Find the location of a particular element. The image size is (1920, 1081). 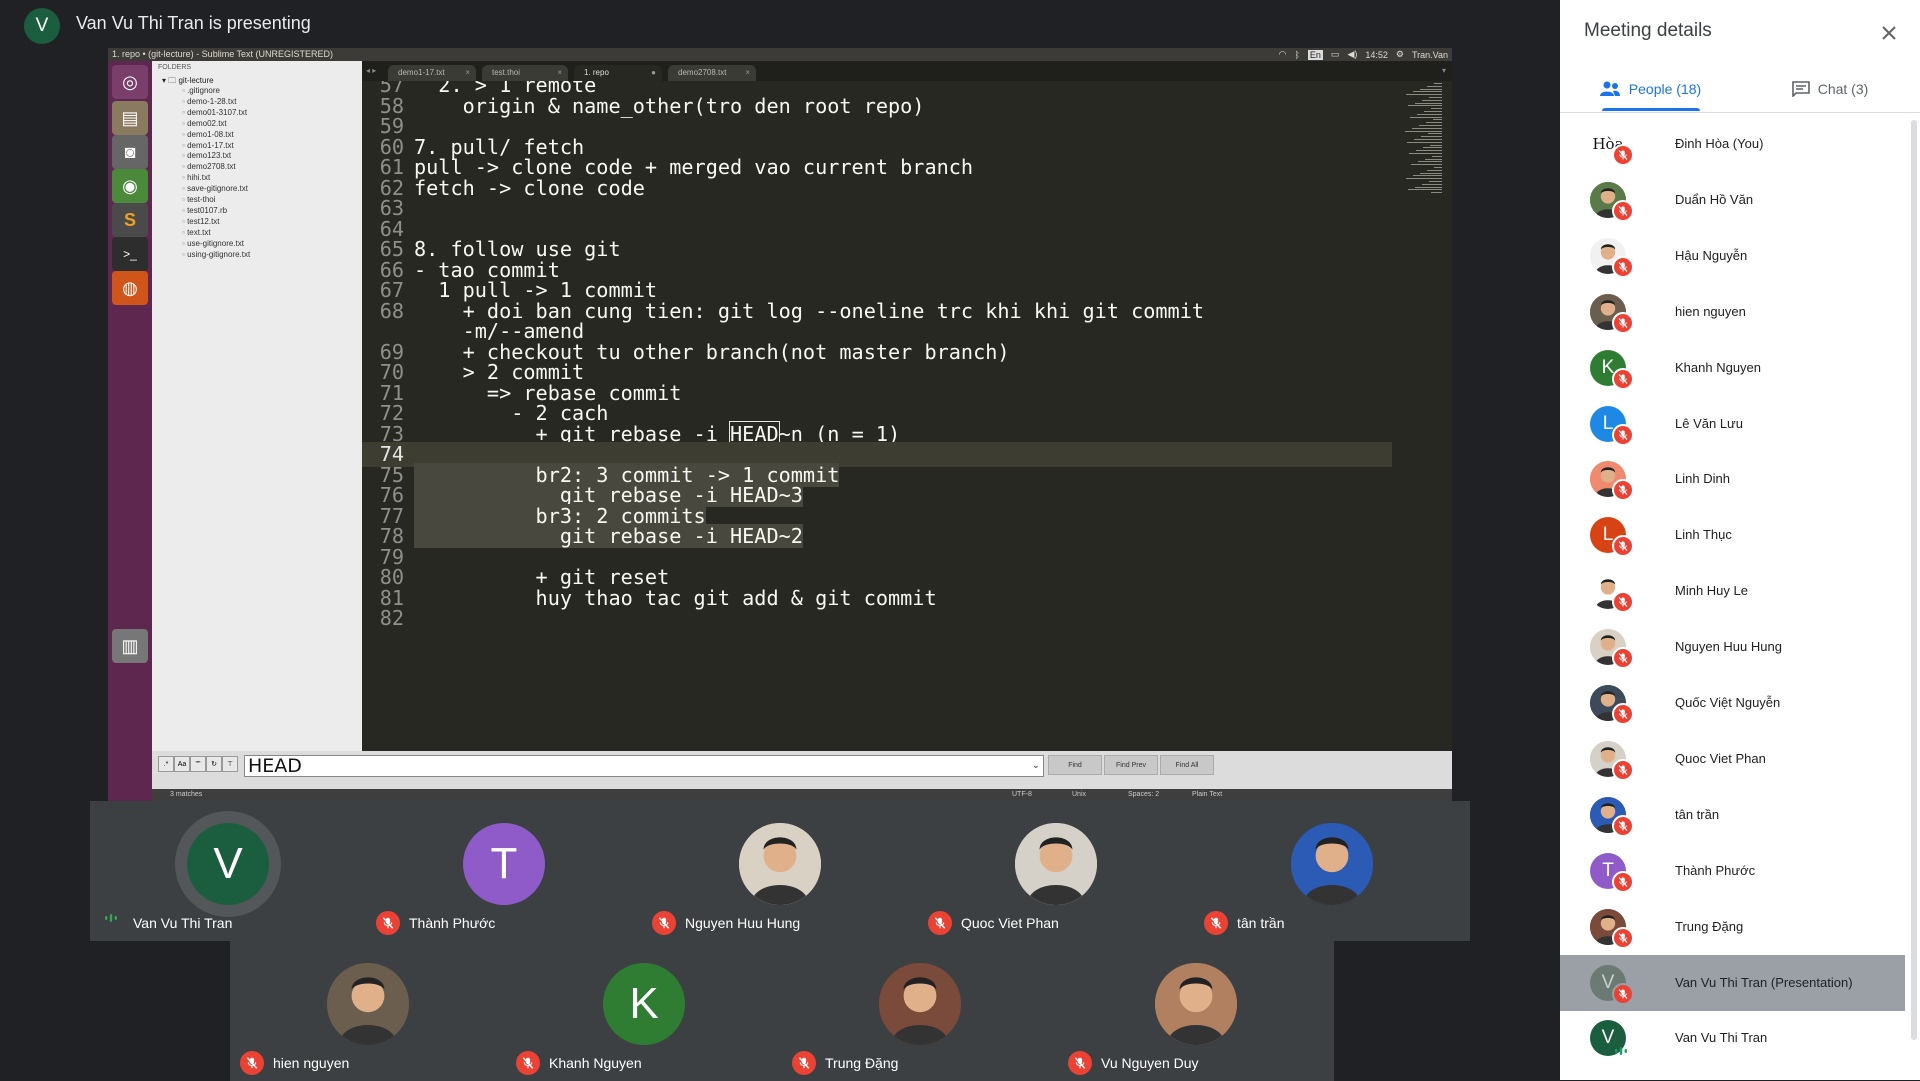

participant-row: L Linh Thục is located at coordinates (1732, 535).